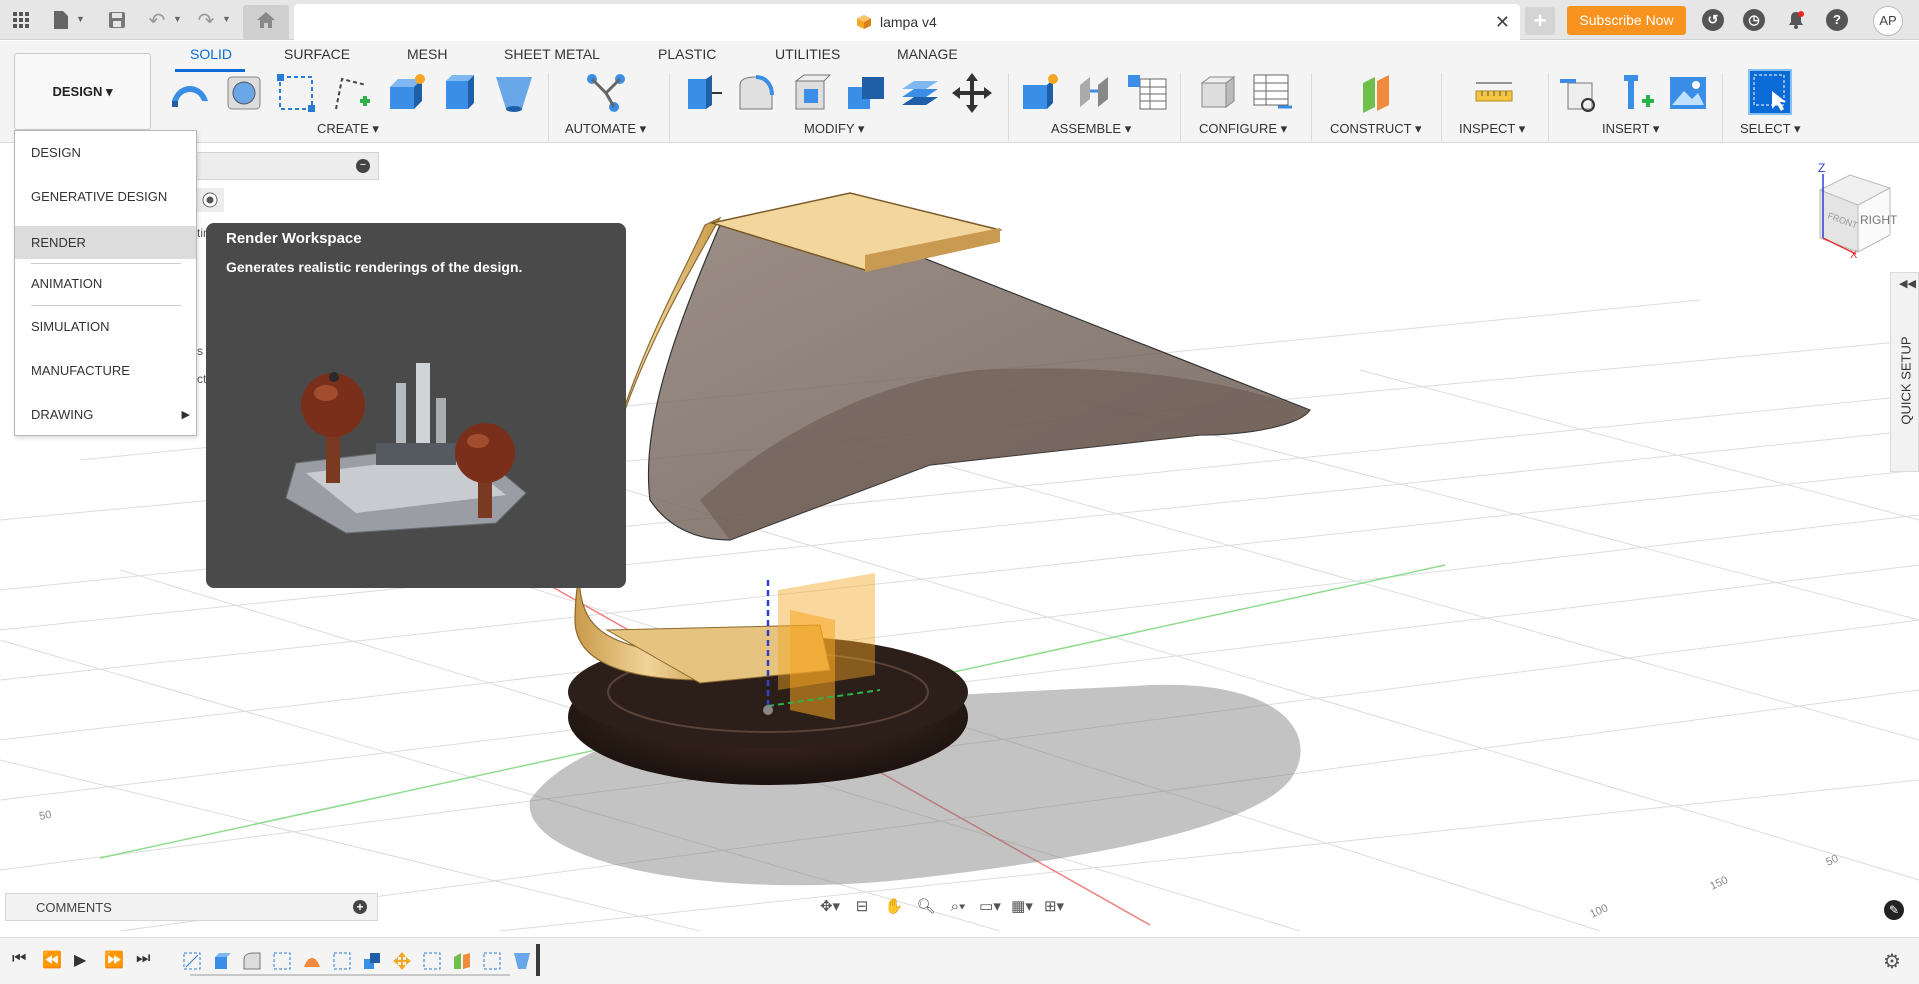 The height and width of the screenshot is (984, 1919). Describe the element at coordinates (1770, 92) in the screenshot. I see `select-tool-button` at that location.